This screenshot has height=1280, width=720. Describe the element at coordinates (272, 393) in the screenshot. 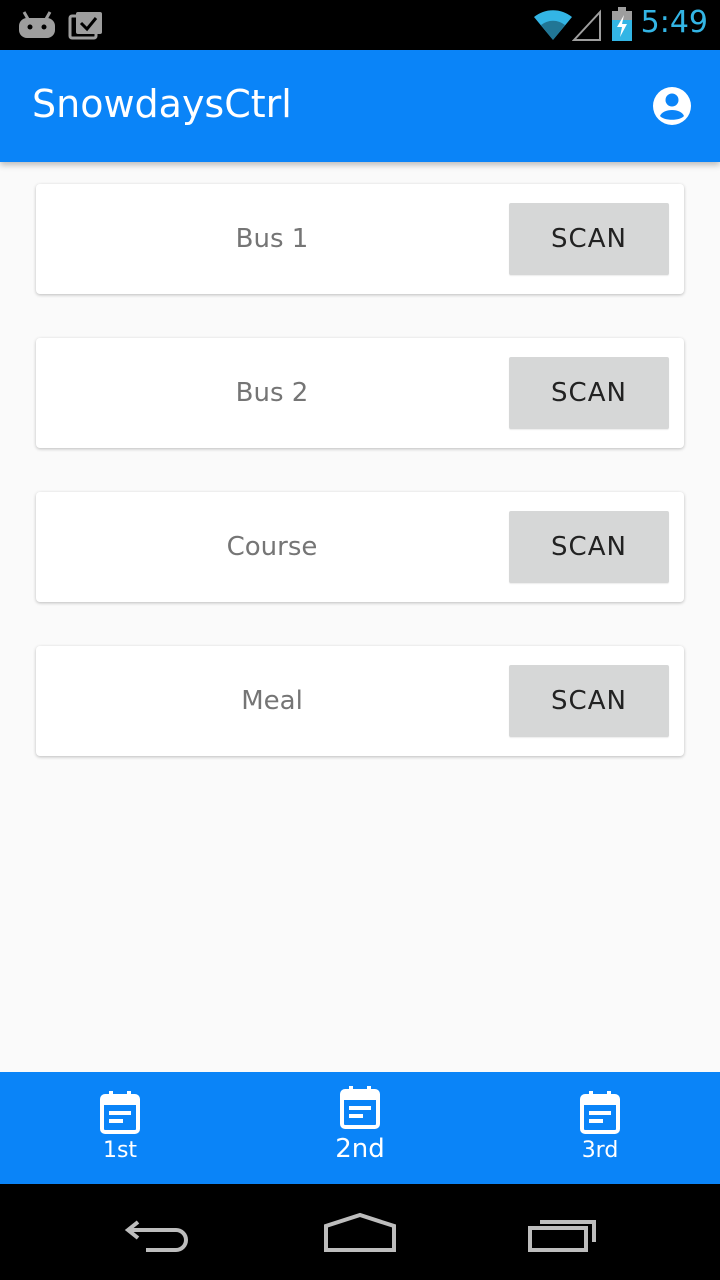

I see `card-label: Bus 2` at that location.